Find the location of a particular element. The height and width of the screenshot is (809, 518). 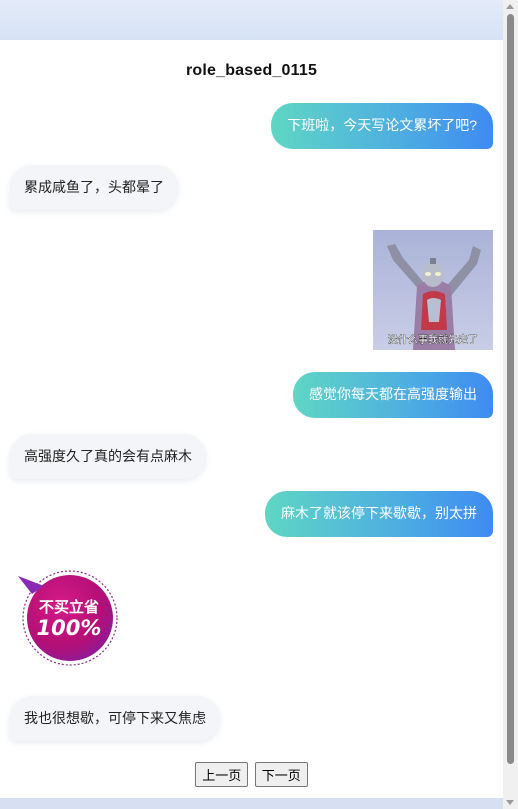

badge-sticker-image: 不买立省 100% is located at coordinates (68, 618).